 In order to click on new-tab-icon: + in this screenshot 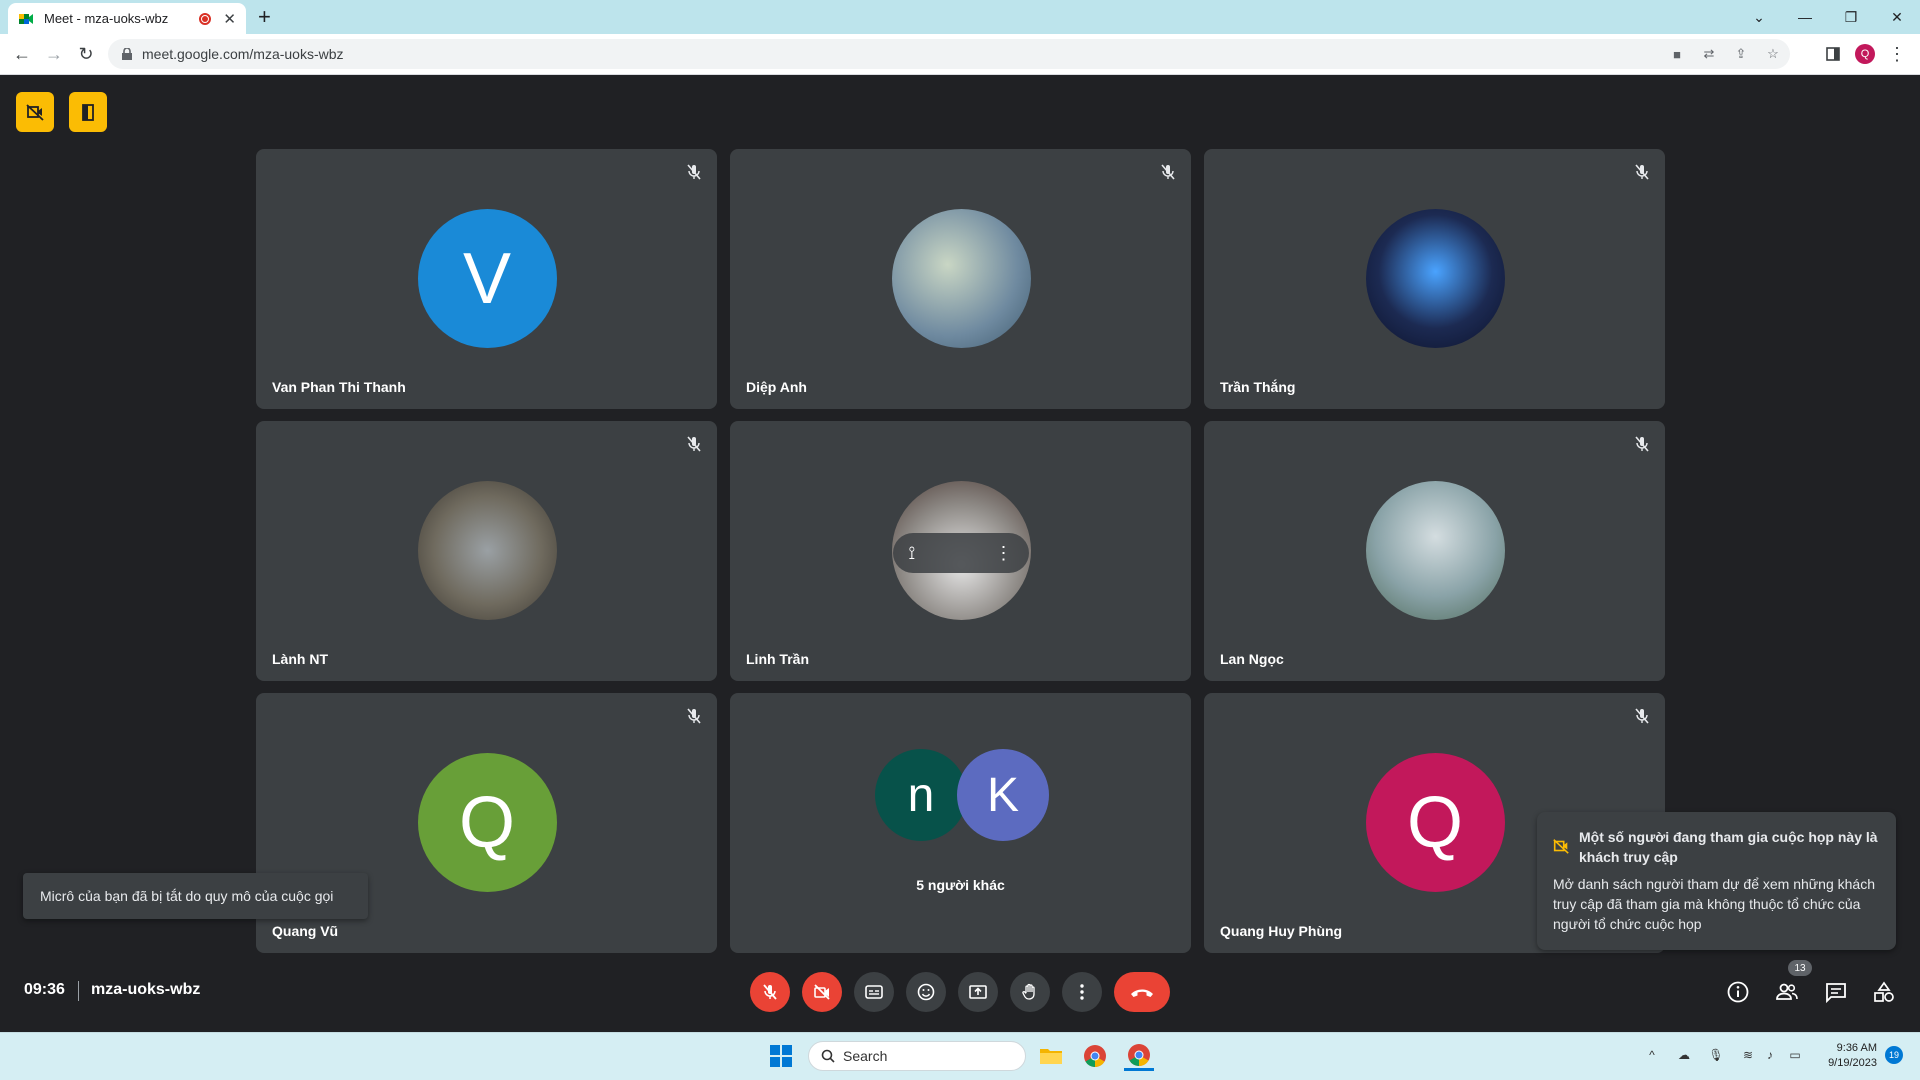, I will do `click(264, 17)`.